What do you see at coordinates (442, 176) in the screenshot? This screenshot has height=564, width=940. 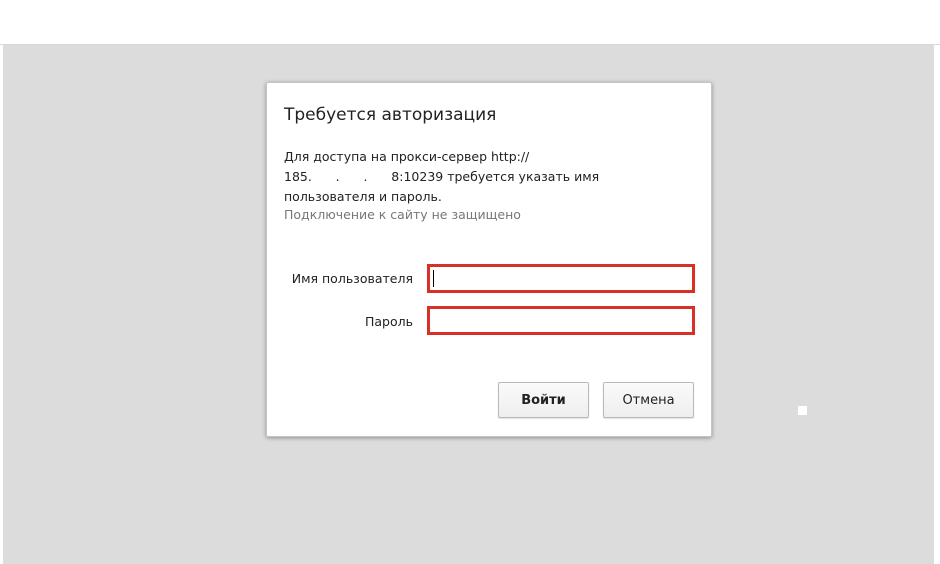 I see `message-line: 185. . . 8:10239 требуется указать имя` at bounding box center [442, 176].